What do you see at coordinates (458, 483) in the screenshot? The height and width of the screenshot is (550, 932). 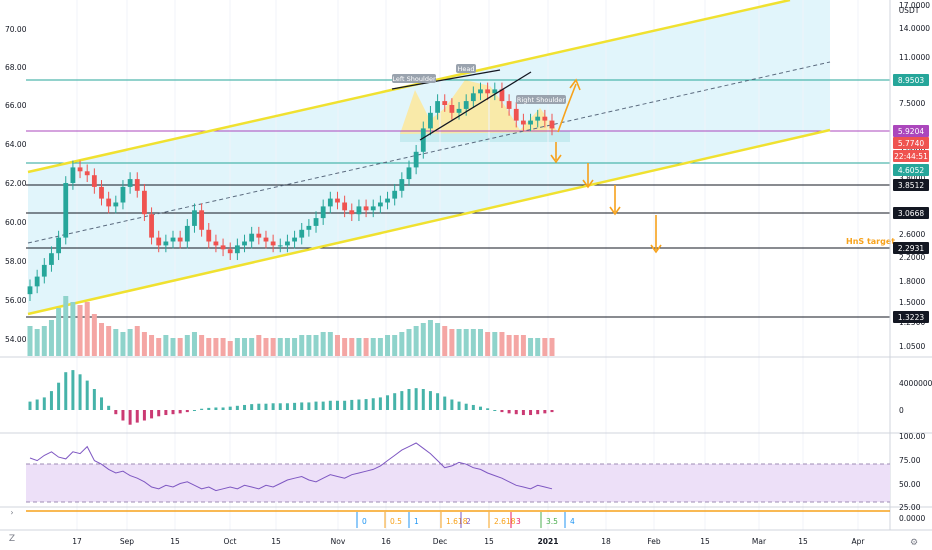 I see `rsi-band` at bounding box center [458, 483].